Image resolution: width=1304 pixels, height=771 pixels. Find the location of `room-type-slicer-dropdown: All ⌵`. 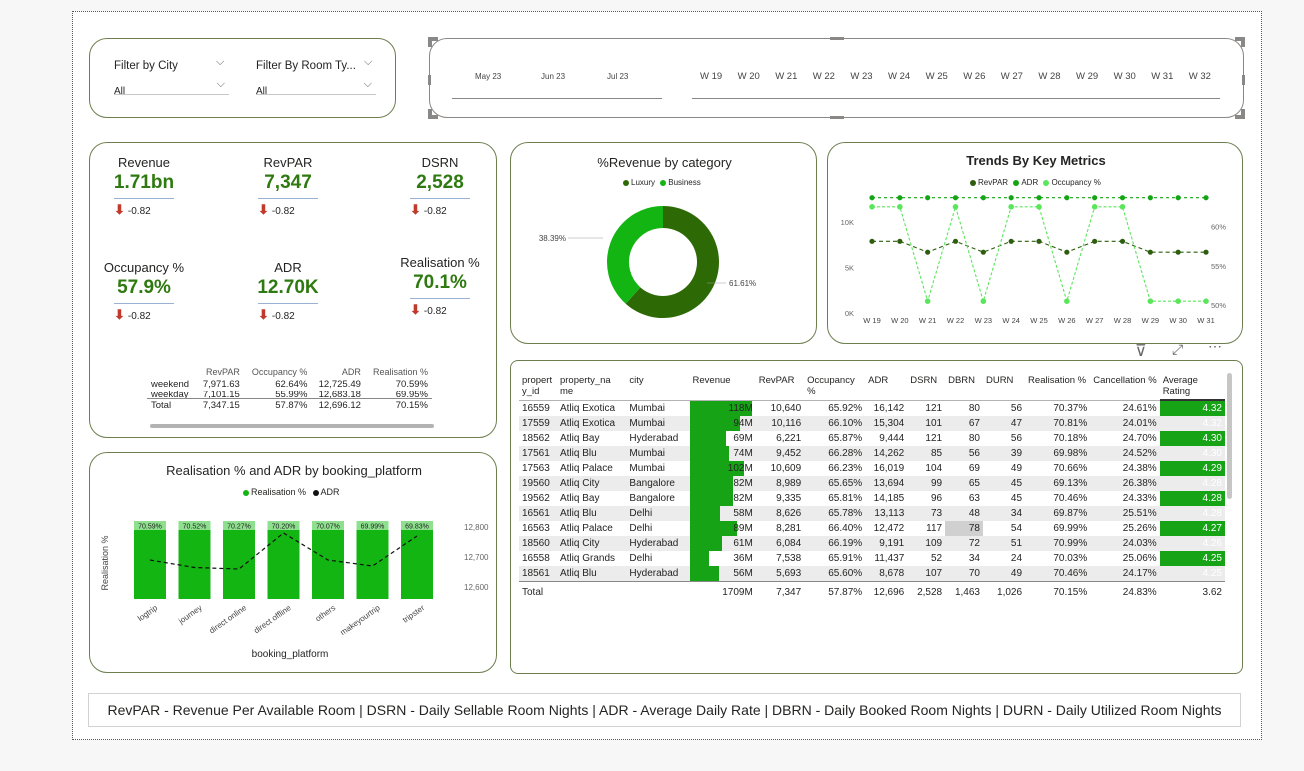

room-type-slicer-dropdown: All ⌵ is located at coordinates (316, 87).